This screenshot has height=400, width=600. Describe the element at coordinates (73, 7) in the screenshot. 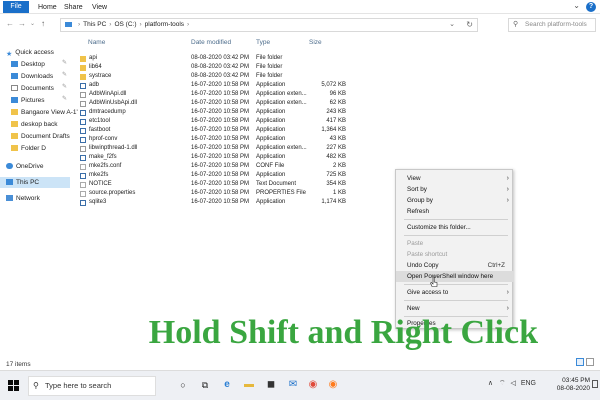

I see `tab-share: Share` at that location.